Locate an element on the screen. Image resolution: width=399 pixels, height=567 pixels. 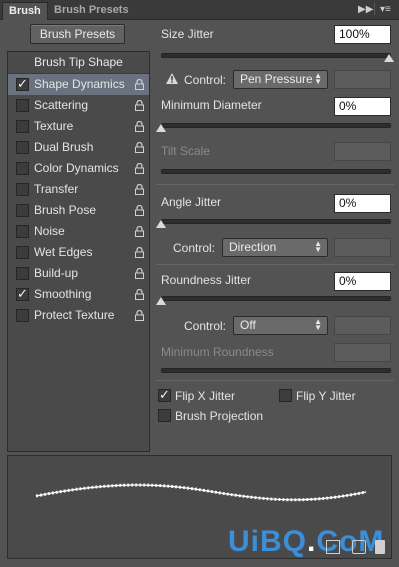
brush-setting-item: Protect Texture is located at coordinates (78, 315).